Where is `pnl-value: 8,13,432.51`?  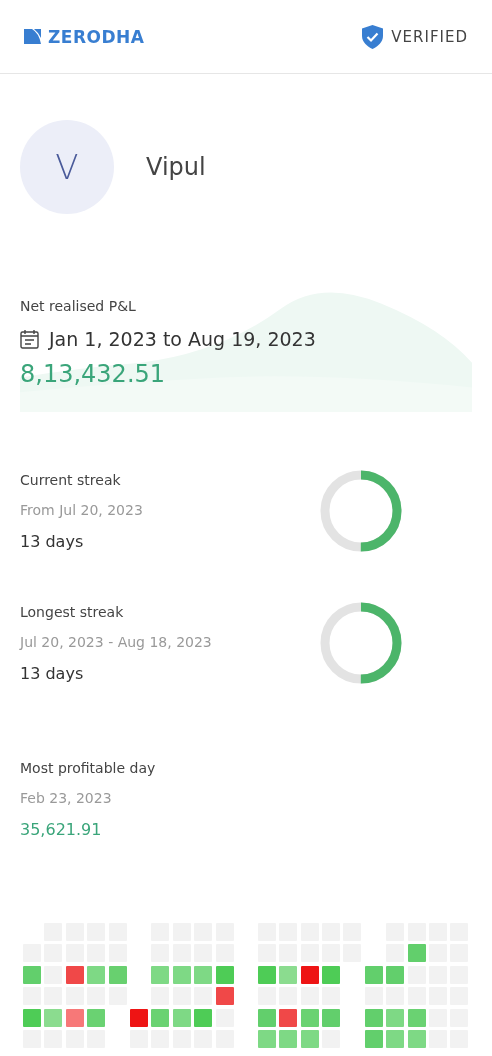
pnl-value: 8,13,432.51 is located at coordinates (93, 374).